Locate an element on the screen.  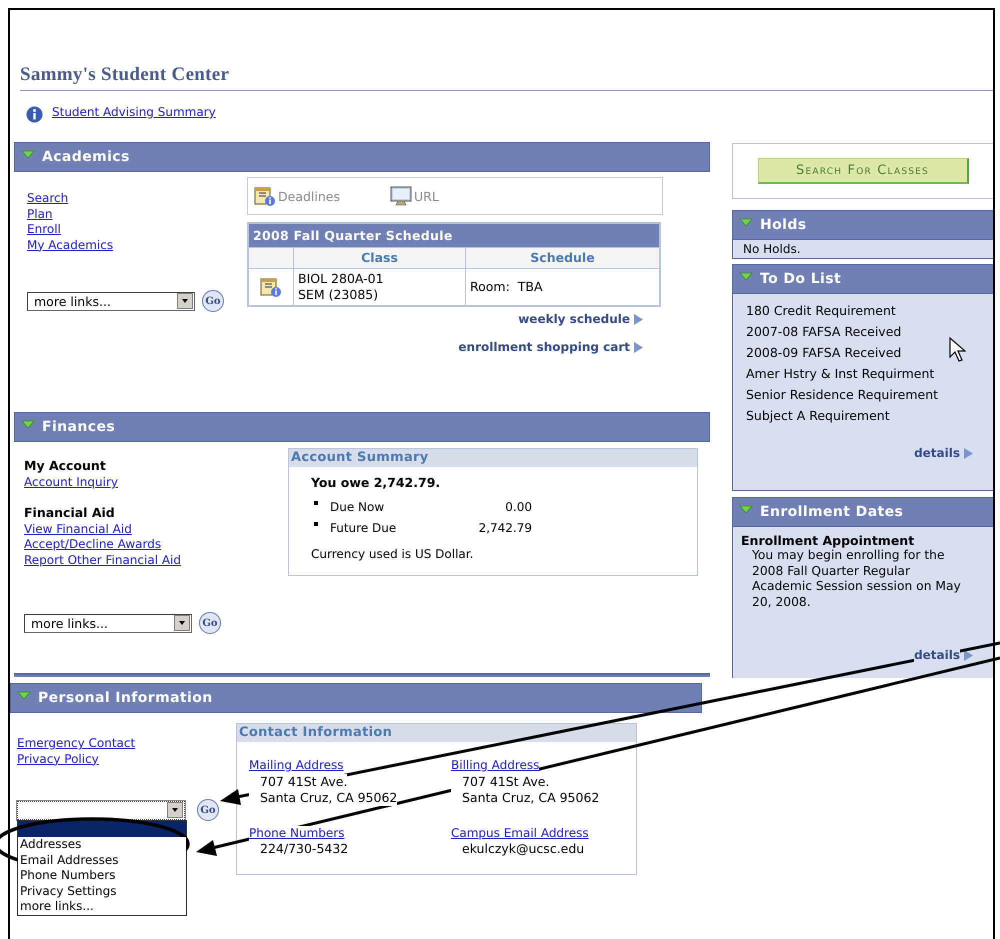
appointment-text: You may begin enrolling for the 2008 Fall Quarter Regular Academic Session session on May 20, 2008. is located at coordinates (856, 579).